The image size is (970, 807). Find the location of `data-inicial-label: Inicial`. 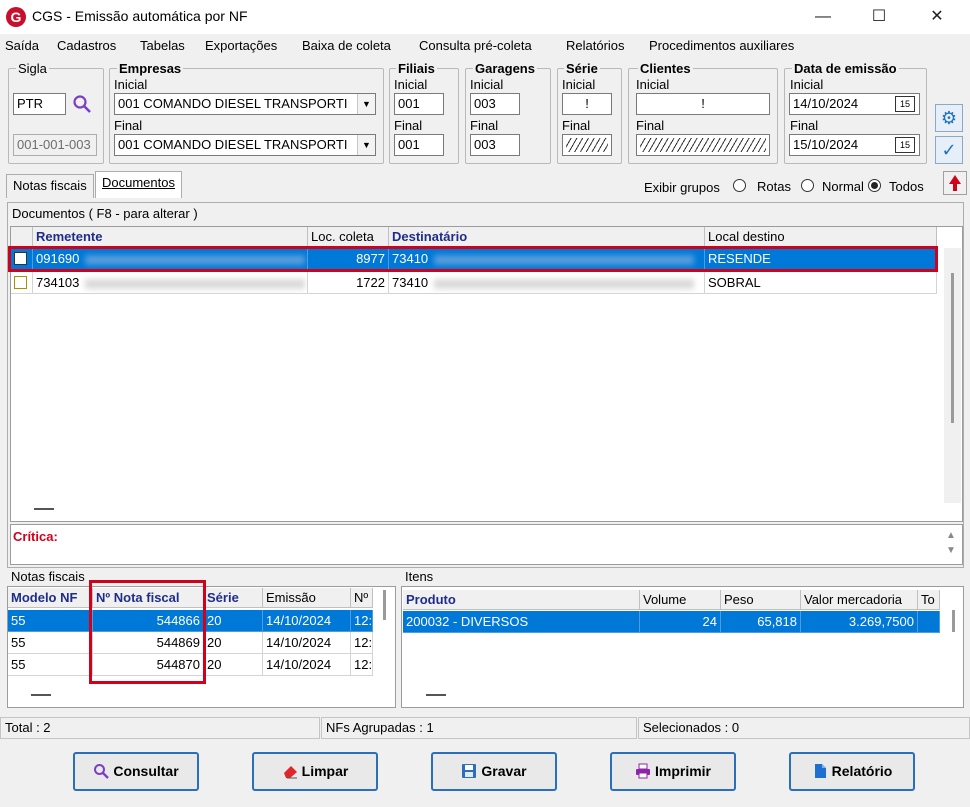

data-inicial-label: Inicial is located at coordinates (807, 84).